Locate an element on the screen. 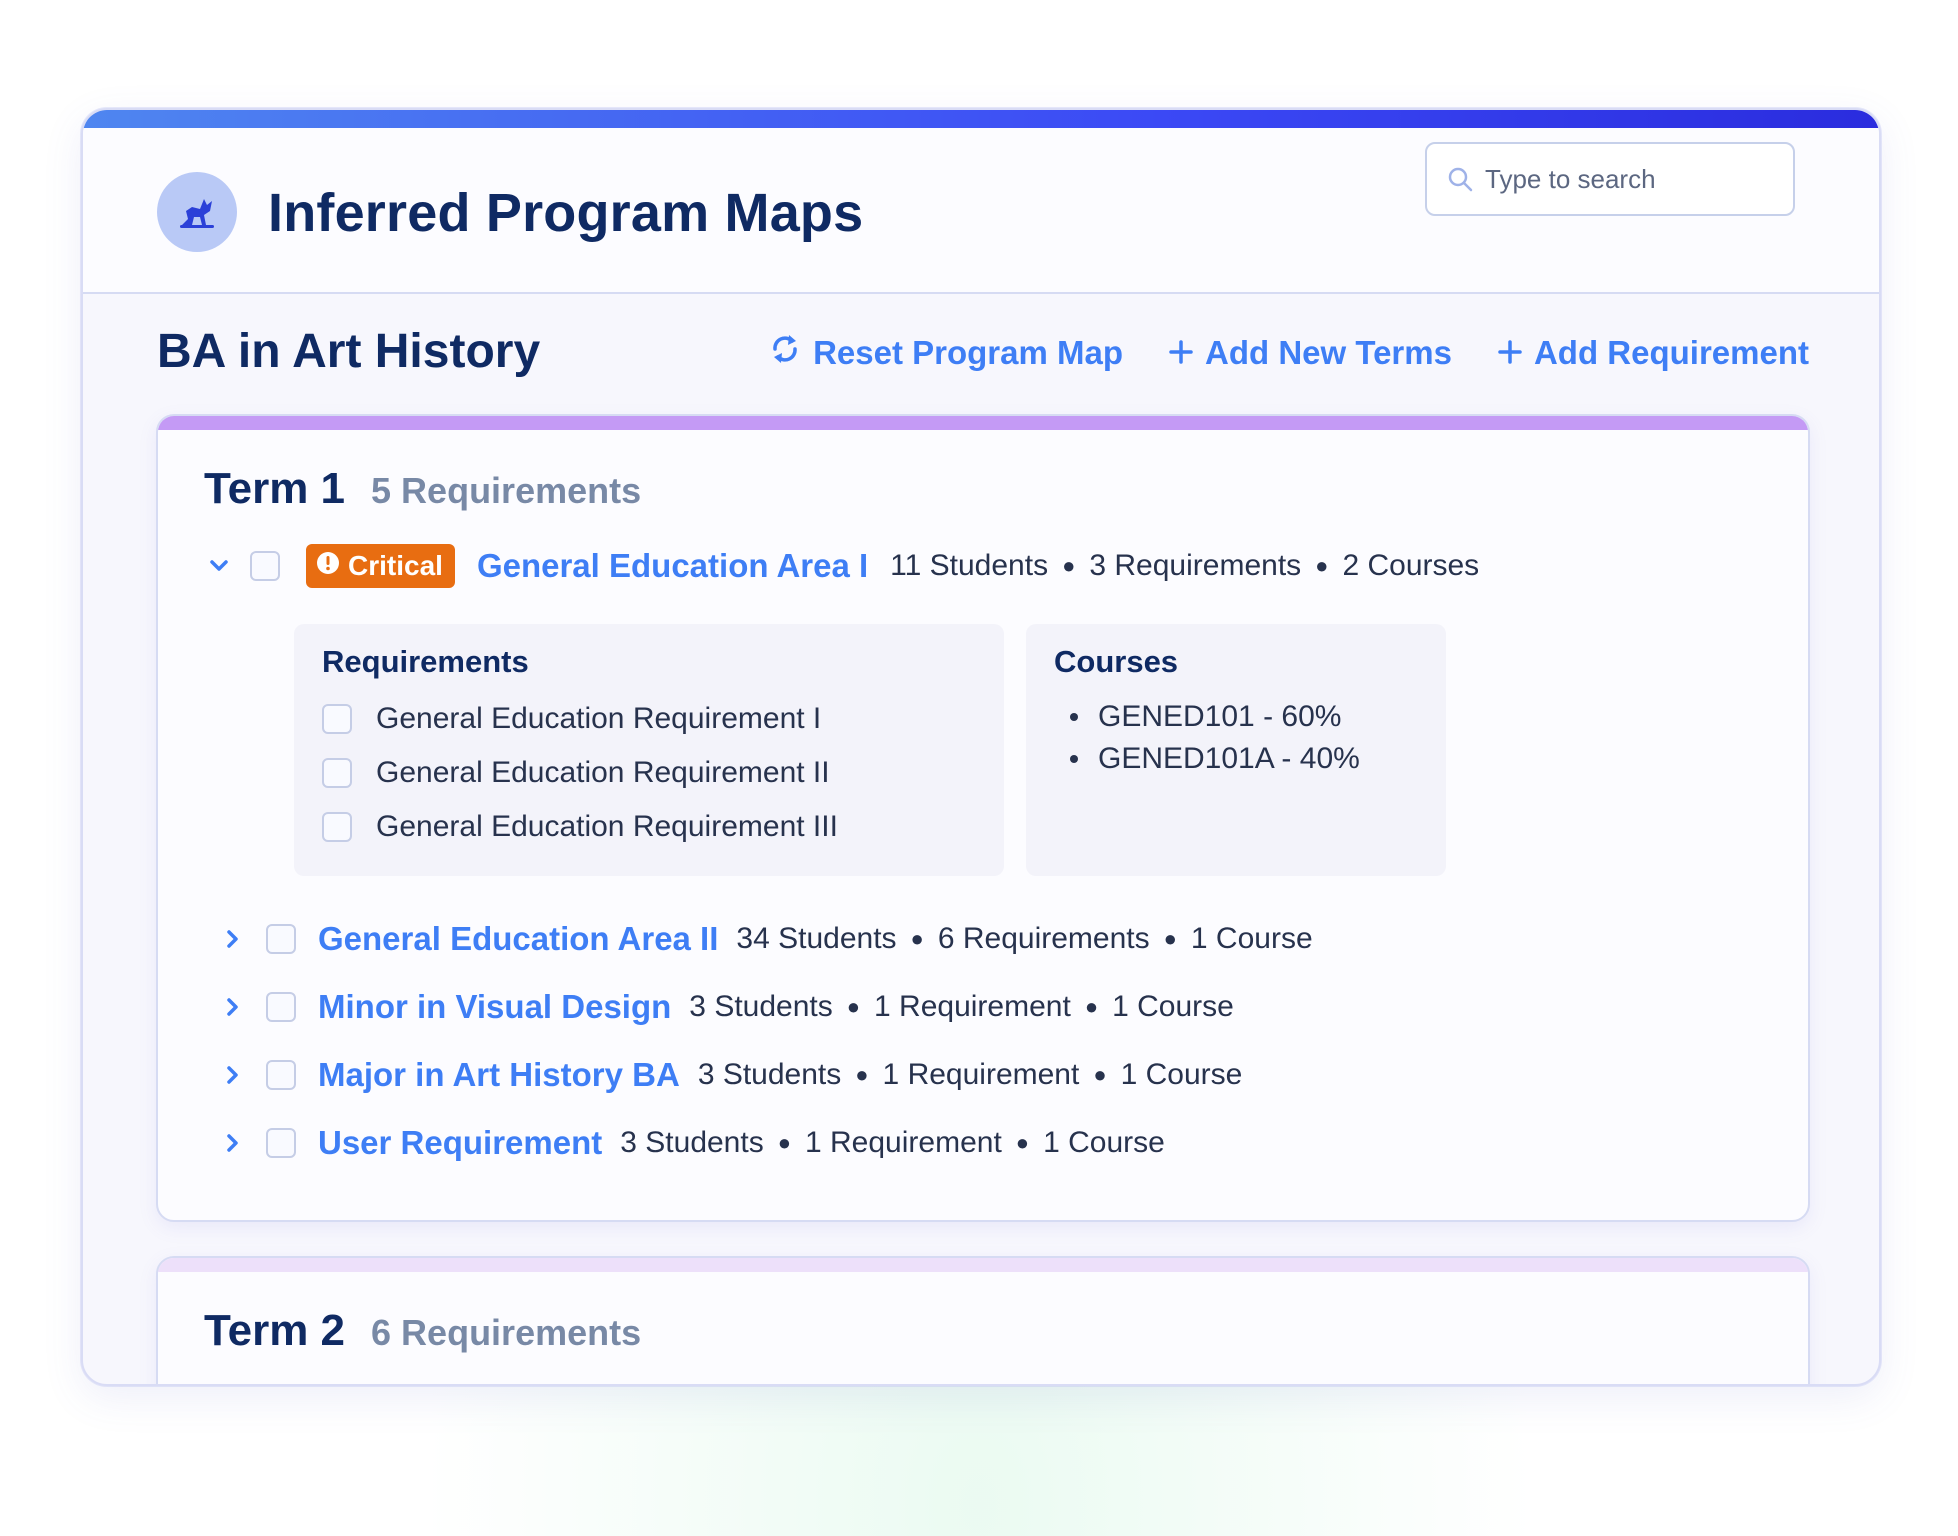 The width and height of the screenshot is (1958, 1536). critical-badge: Critical is located at coordinates (380, 566).